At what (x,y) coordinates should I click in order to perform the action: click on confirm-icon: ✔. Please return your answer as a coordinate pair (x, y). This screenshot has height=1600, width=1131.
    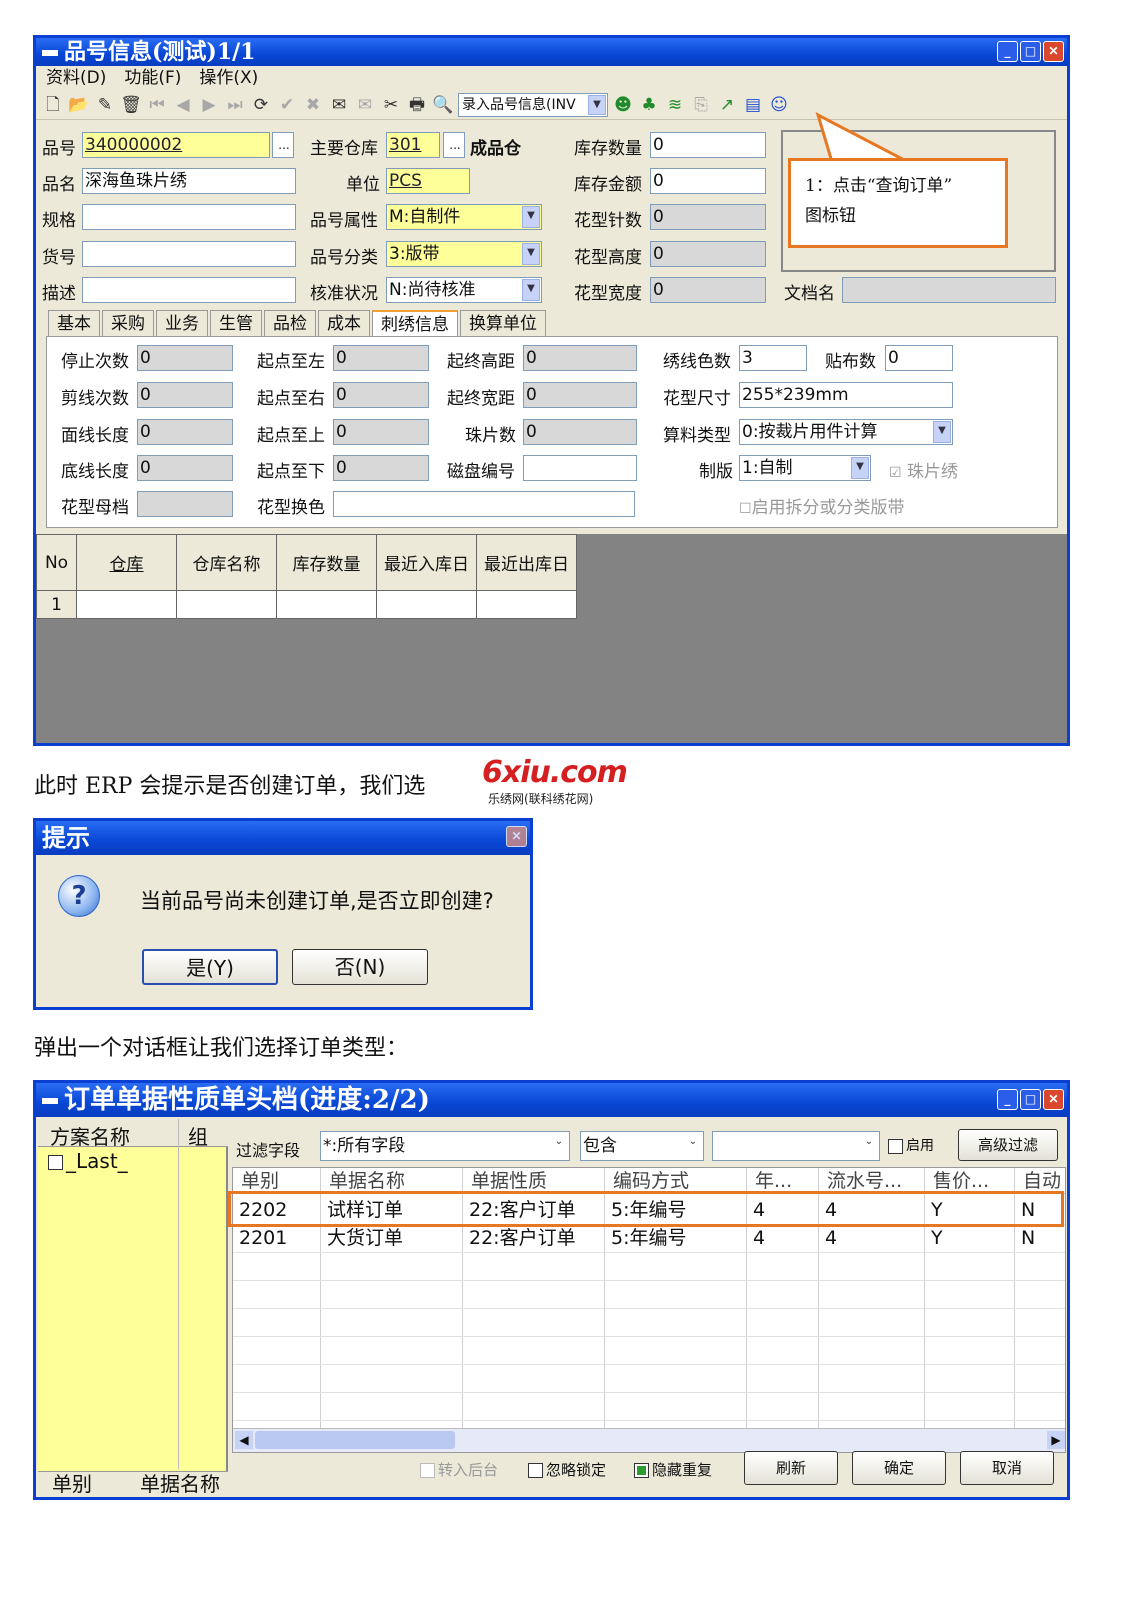
    Looking at the image, I should click on (287, 105).